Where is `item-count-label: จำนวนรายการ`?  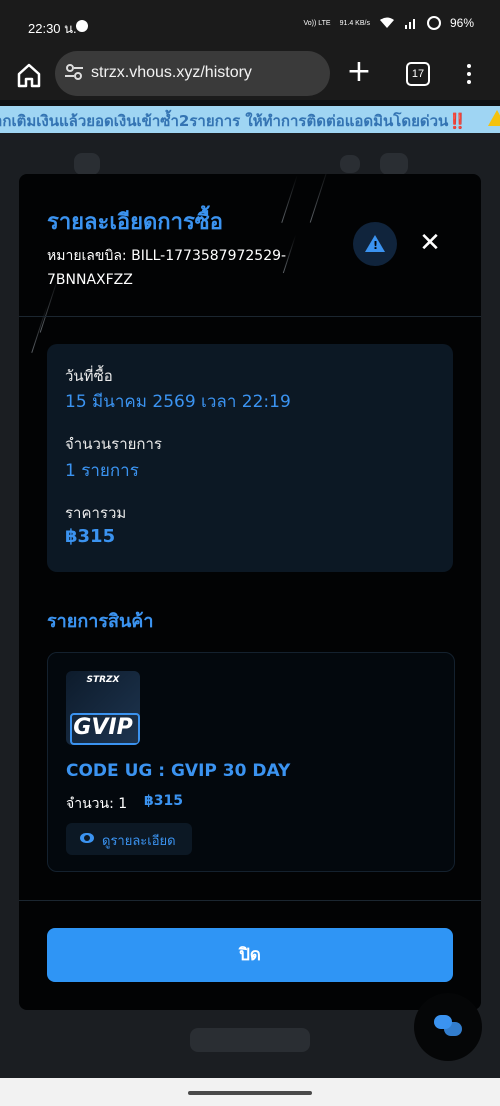 item-count-label: จำนวนรายการ is located at coordinates (113, 444).